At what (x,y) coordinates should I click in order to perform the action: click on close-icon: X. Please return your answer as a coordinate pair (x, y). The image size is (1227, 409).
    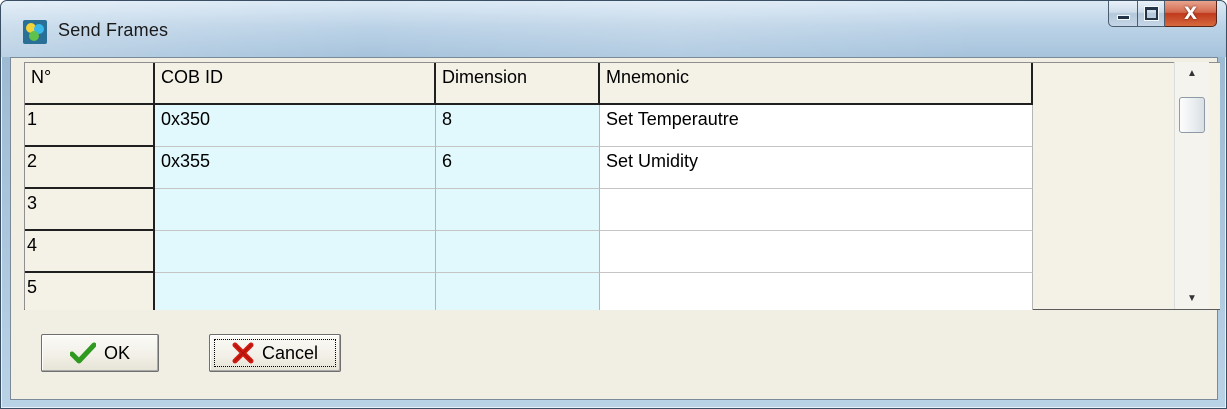
    Looking at the image, I should click on (1190, 13).